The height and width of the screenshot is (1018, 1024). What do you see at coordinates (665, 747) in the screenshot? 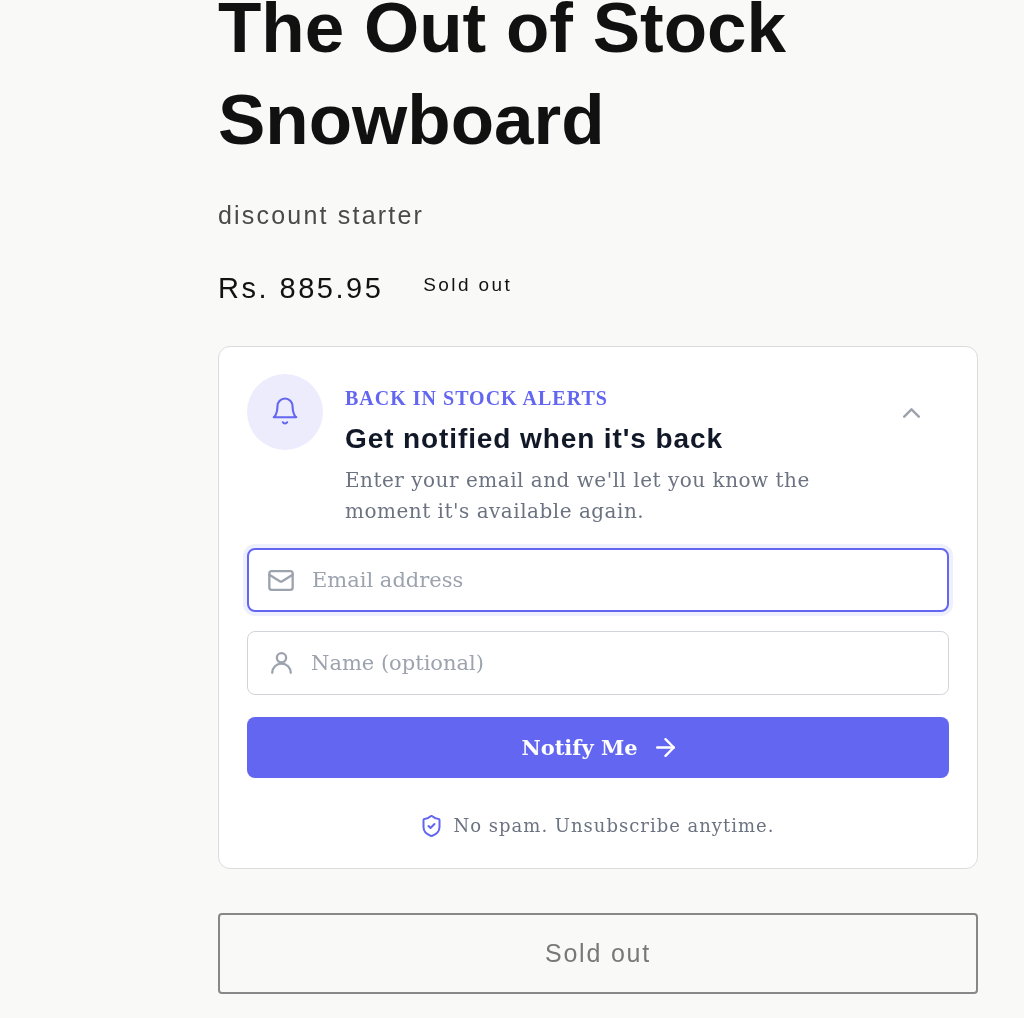
I see `arrow-right-icon` at bounding box center [665, 747].